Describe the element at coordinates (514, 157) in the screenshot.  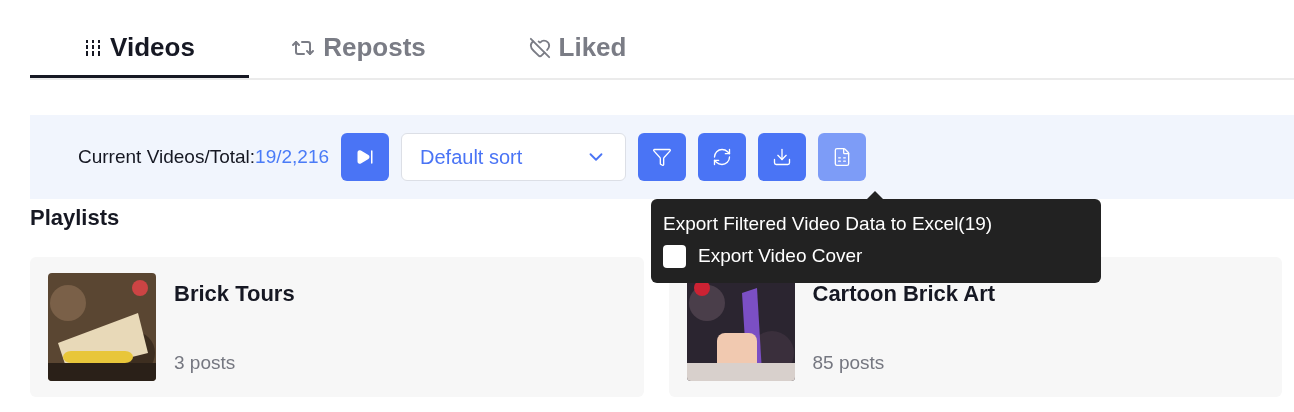
I see `sort-dropdown: Default sort` at that location.